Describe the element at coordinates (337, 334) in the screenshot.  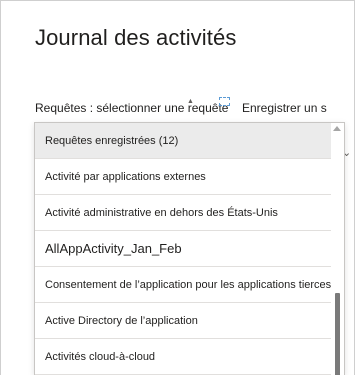
I see `scroll-thumb` at that location.